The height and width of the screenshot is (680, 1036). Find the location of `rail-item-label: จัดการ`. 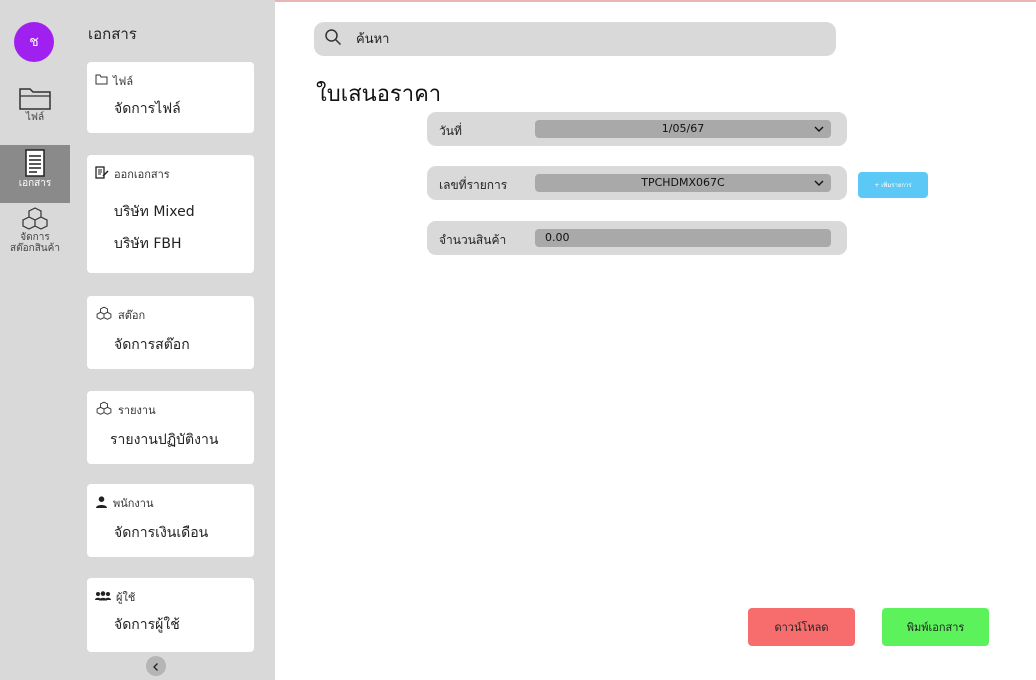

rail-item-label: จัดการ is located at coordinates (35, 237).